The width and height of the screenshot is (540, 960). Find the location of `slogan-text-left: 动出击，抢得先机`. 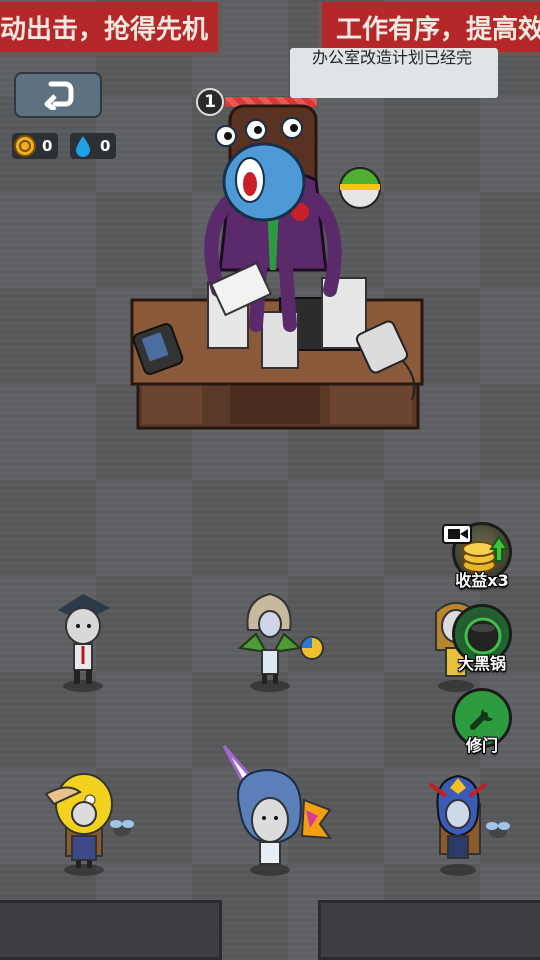

slogan-text-left: 动出击，抢得先机 is located at coordinates (104, 29).